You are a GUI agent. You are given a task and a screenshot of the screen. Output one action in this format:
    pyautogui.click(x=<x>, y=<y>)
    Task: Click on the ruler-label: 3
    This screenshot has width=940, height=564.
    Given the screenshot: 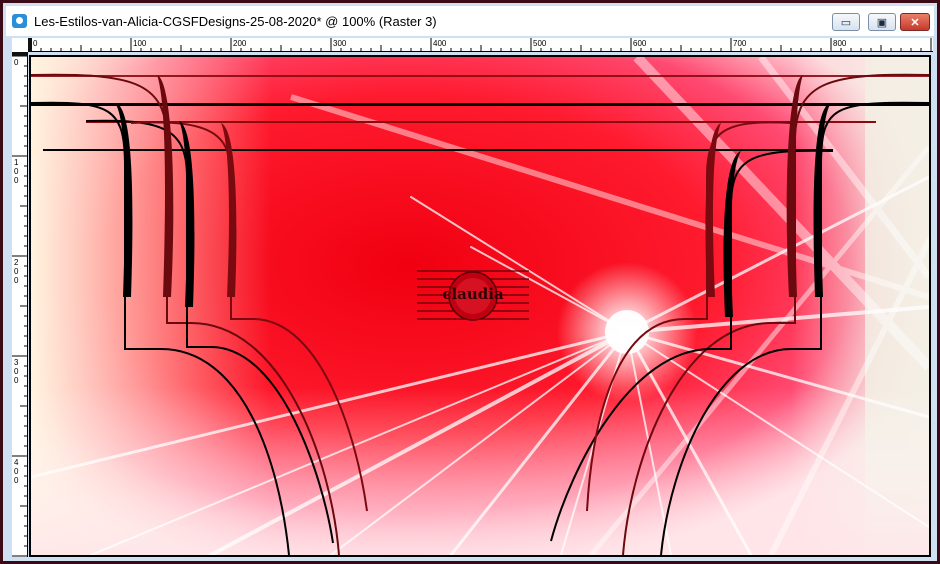 What is the action you would take?
    pyautogui.click(x=16, y=362)
    